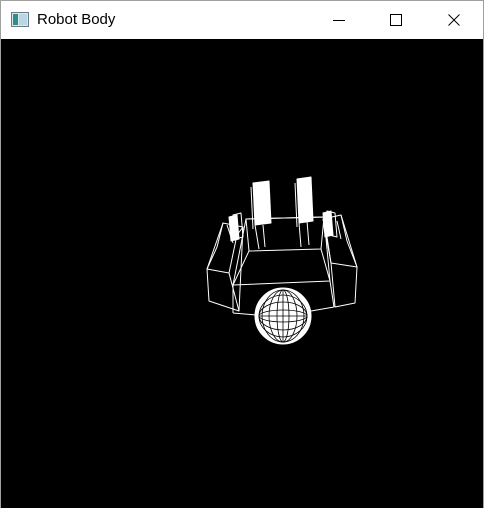 The width and height of the screenshot is (484, 508). I want to click on wheel-sphere-wireframe, so click(283, 316).